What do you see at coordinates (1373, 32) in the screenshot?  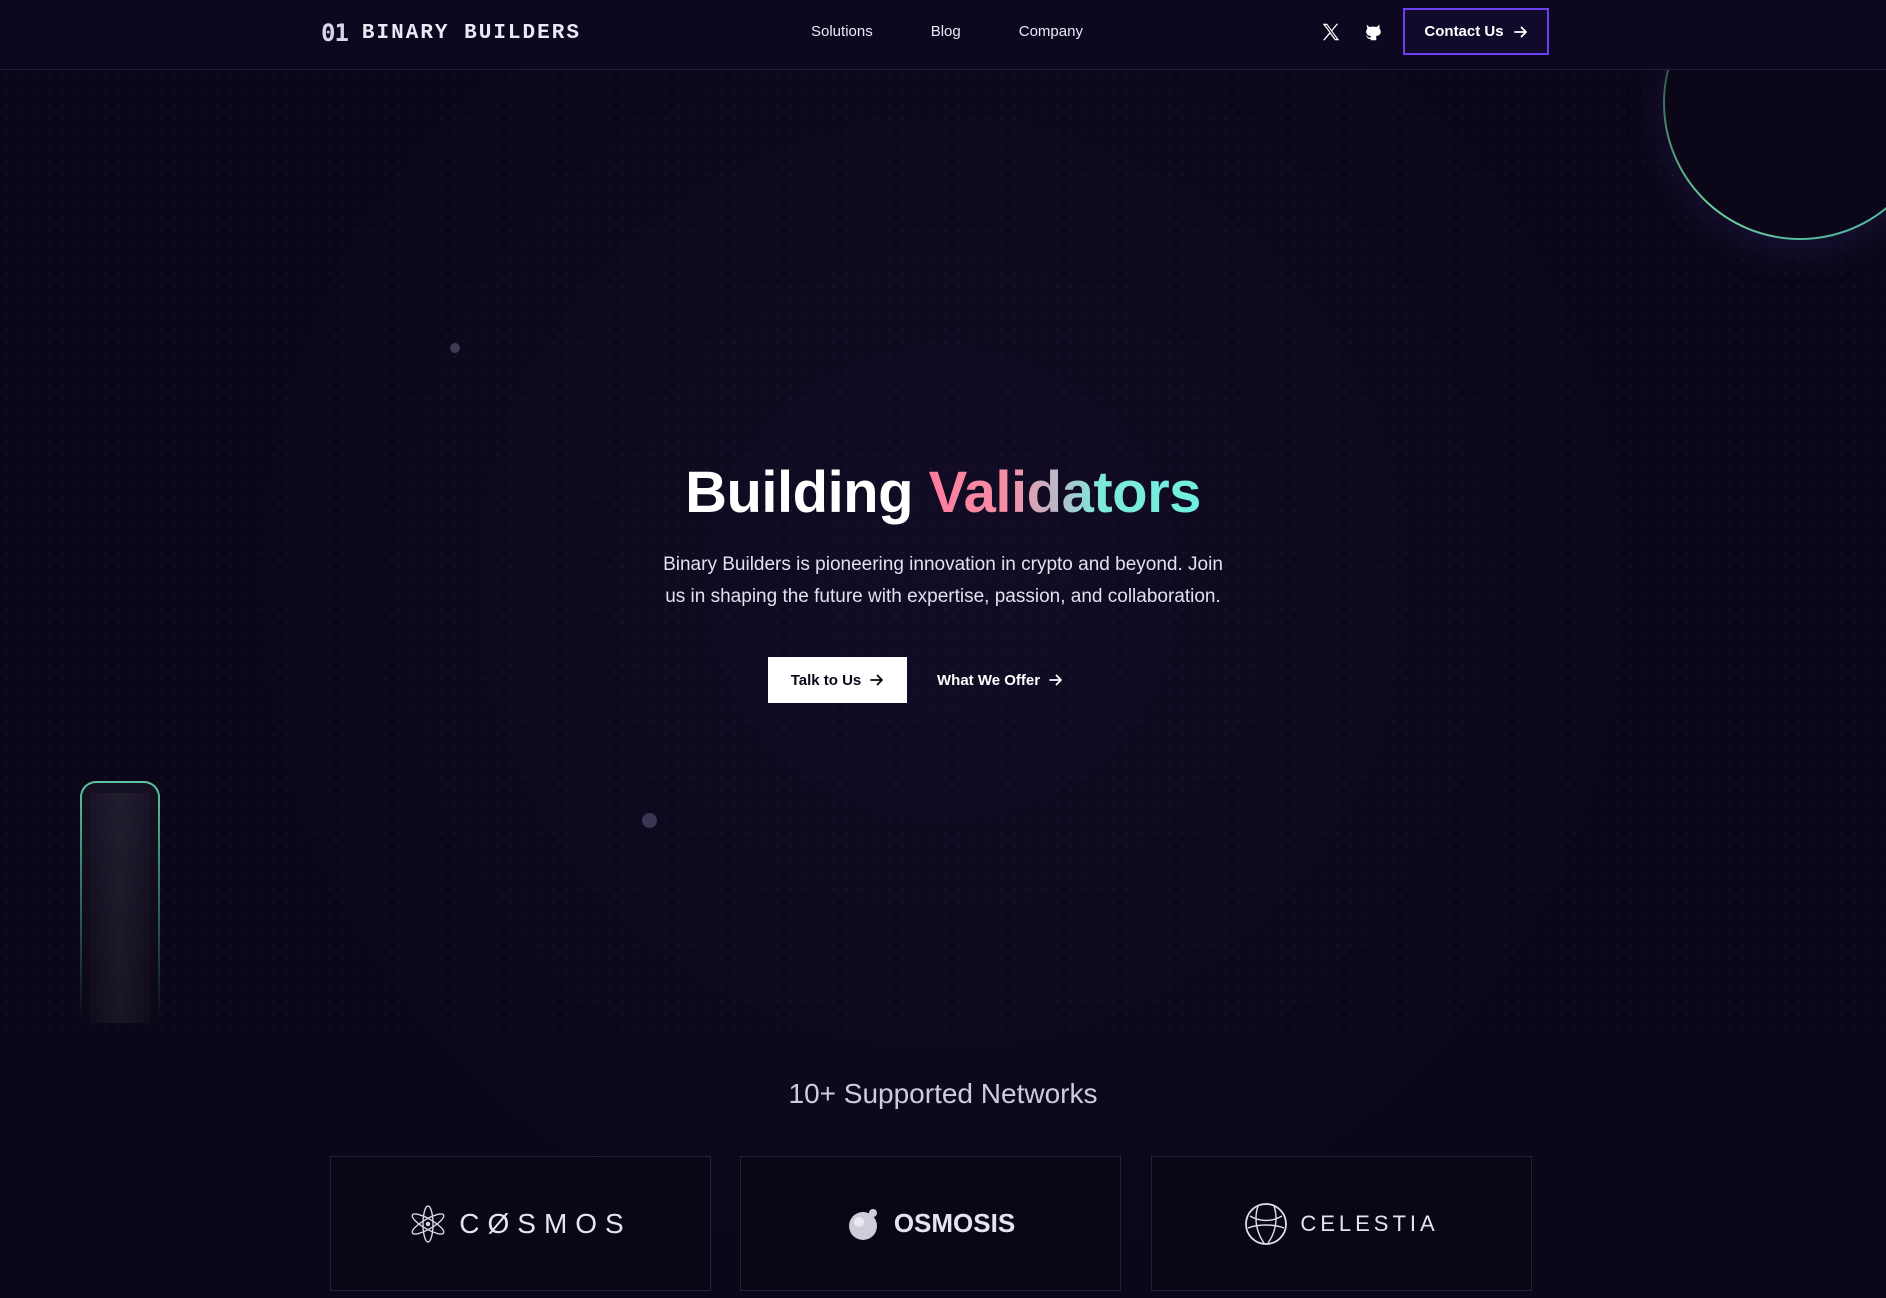 I see `github-icon` at bounding box center [1373, 32].